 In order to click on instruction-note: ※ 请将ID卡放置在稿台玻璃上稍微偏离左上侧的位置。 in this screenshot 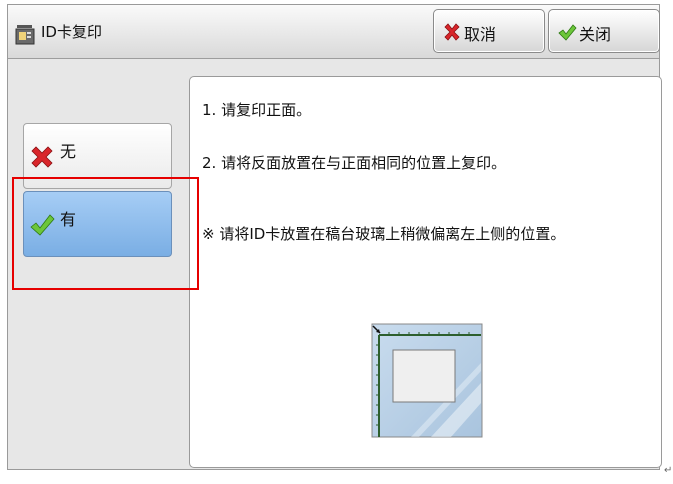, I will do `click(384, 234)`.